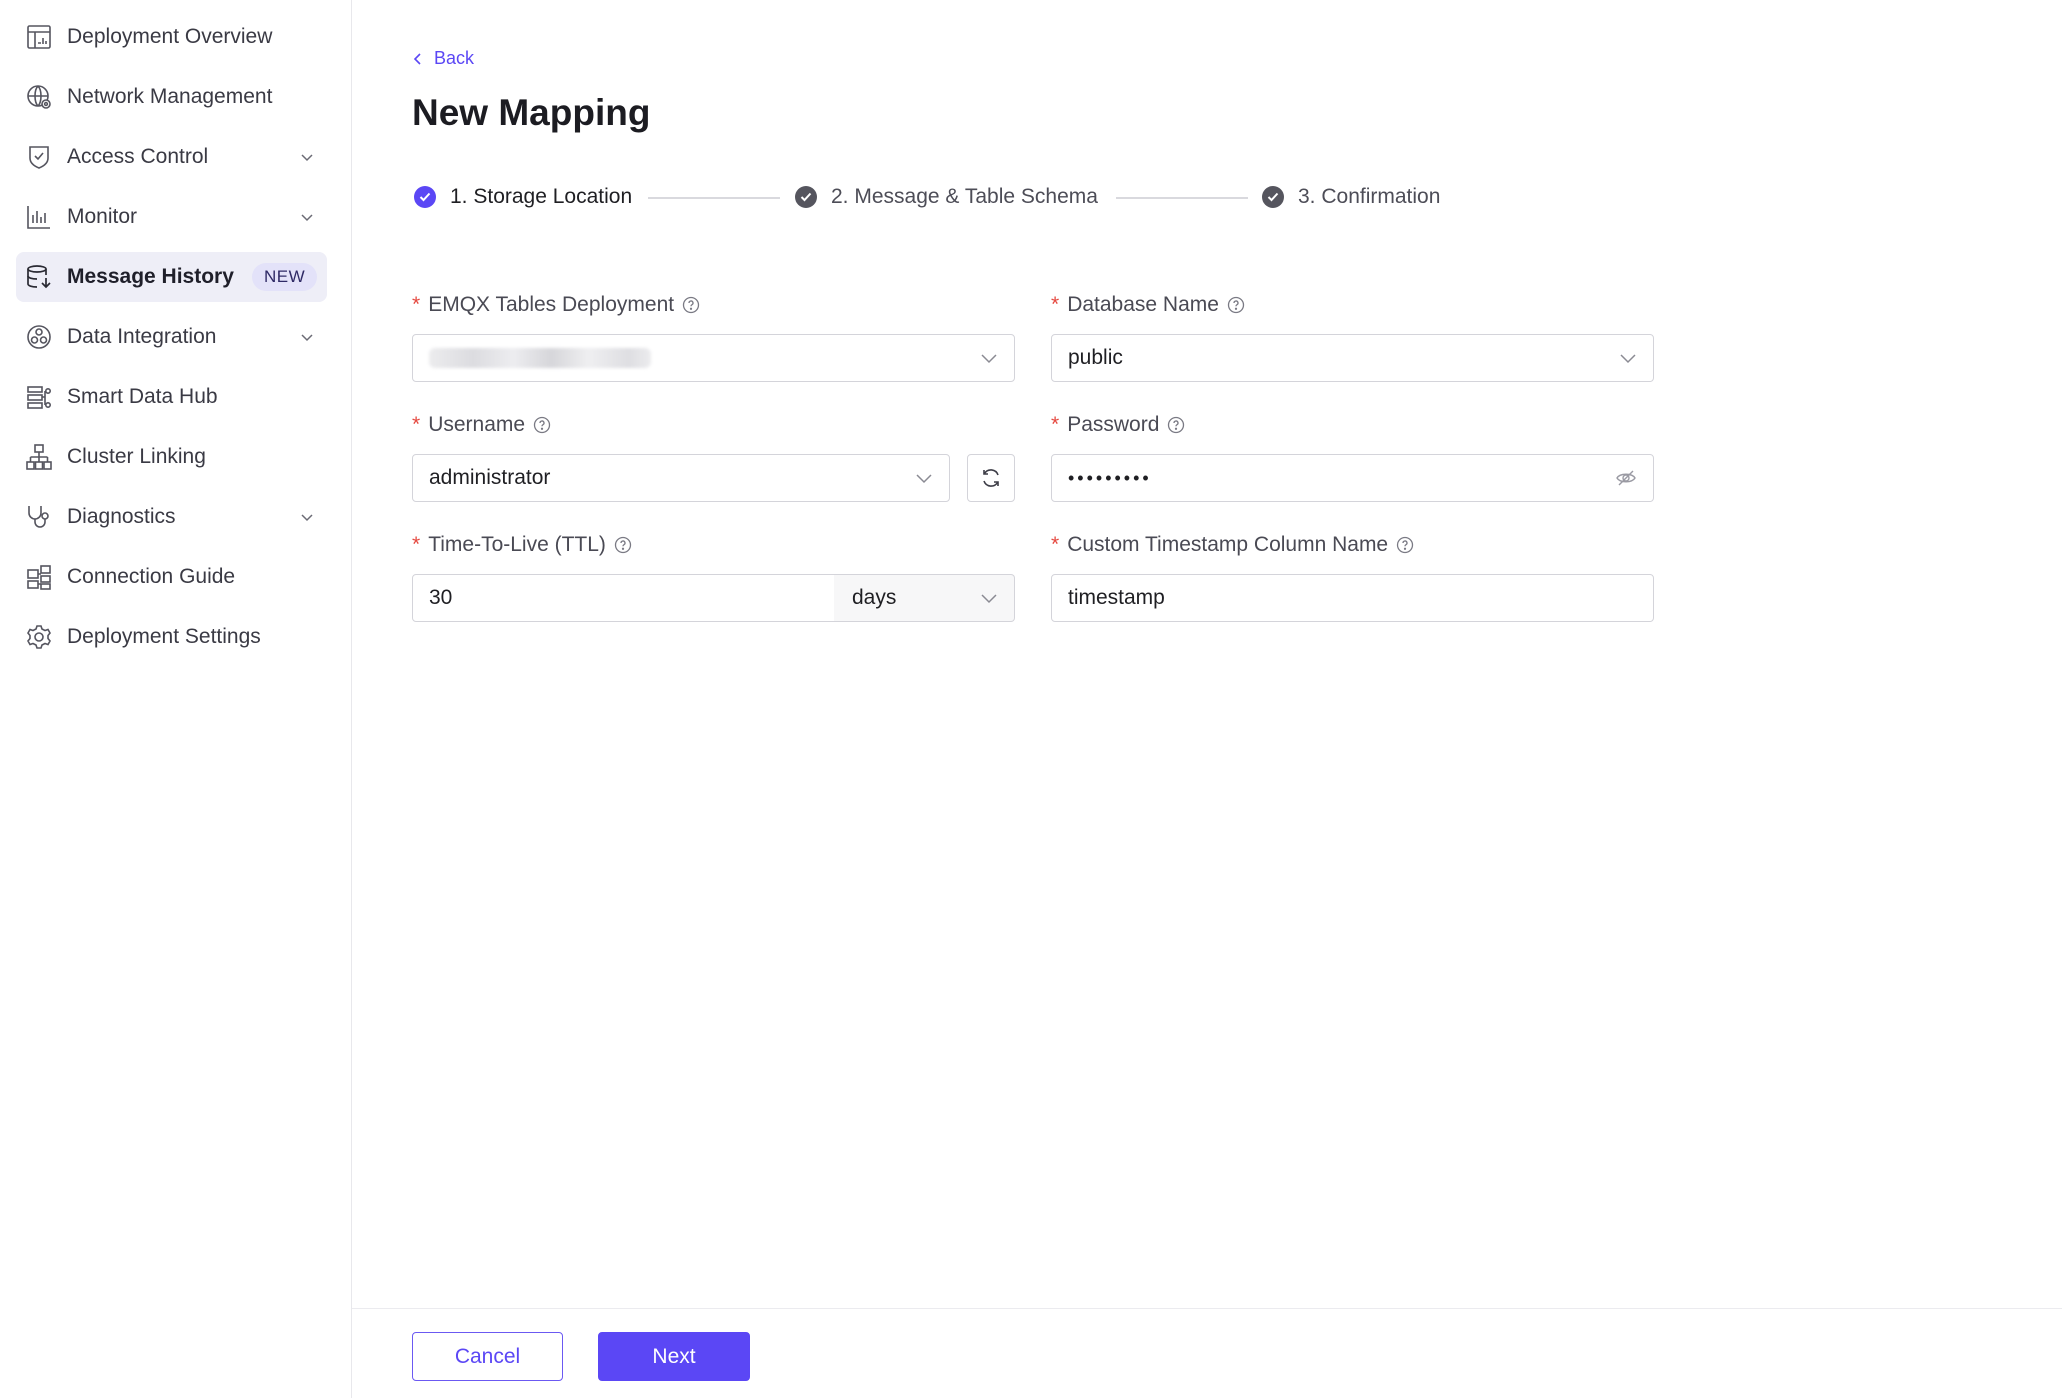 The image size is (2062, 1398). I want to click on back-link: Back, so click(443, 58).